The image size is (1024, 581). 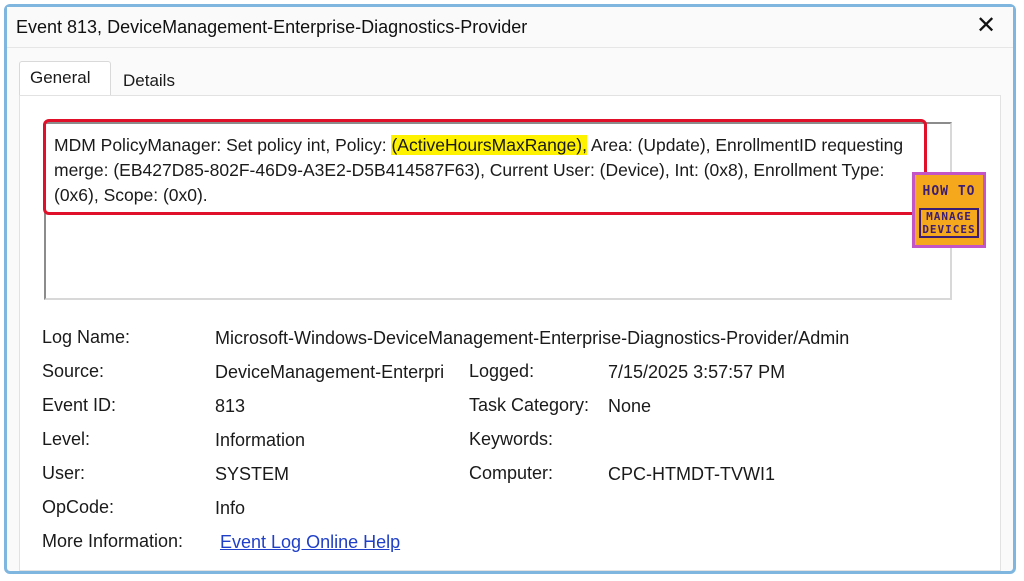 What do you see at coordinates (113, 541) in the screenshot?
I see `more-information-label: More Information:` at bounding box center [113, 541].